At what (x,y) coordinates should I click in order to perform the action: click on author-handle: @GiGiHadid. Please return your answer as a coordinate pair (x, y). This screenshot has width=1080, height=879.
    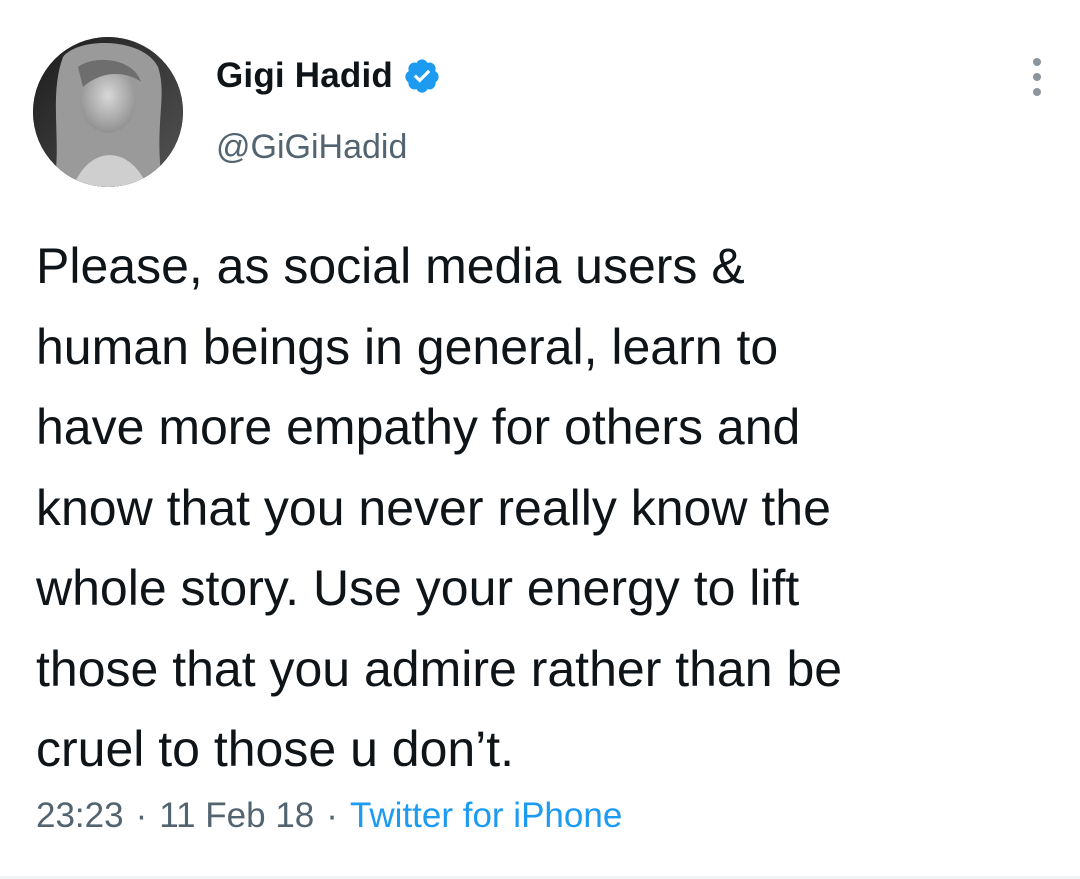
    Looking at the image, I should click on (311, 147).